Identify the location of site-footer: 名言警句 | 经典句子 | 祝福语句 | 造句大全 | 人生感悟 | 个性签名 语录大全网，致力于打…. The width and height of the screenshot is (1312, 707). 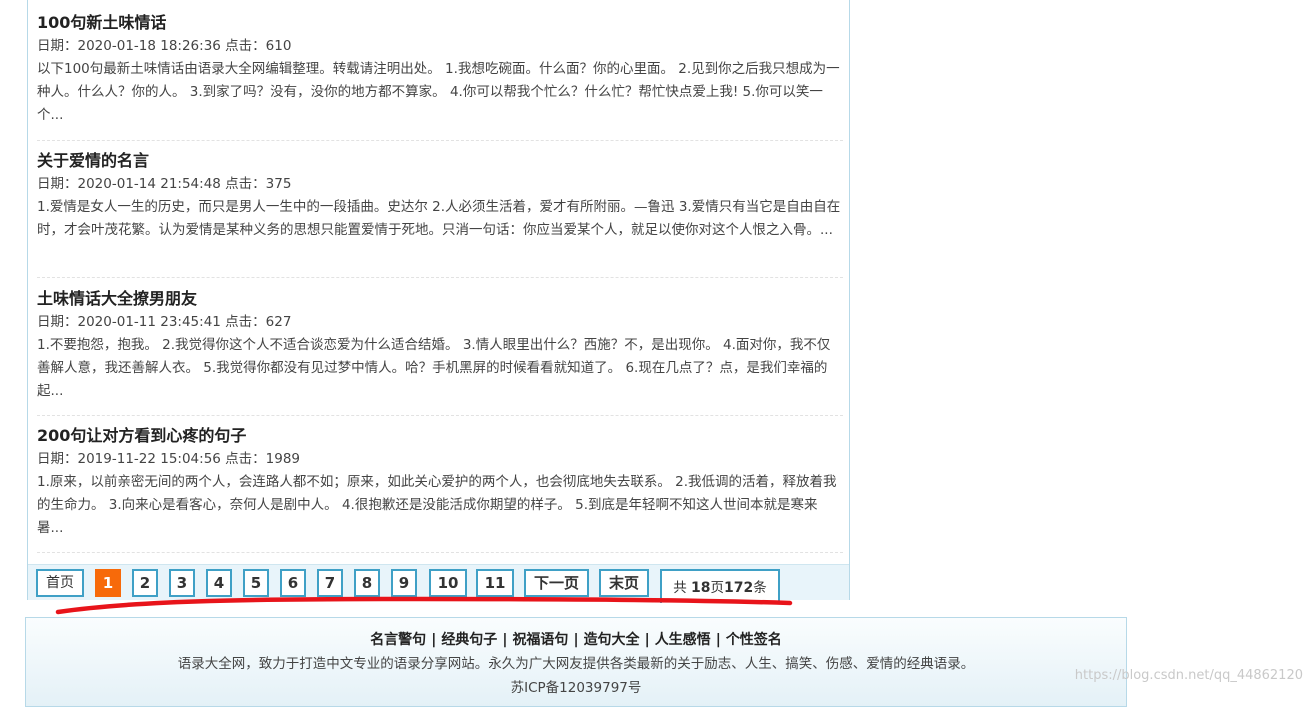
(576, 662).